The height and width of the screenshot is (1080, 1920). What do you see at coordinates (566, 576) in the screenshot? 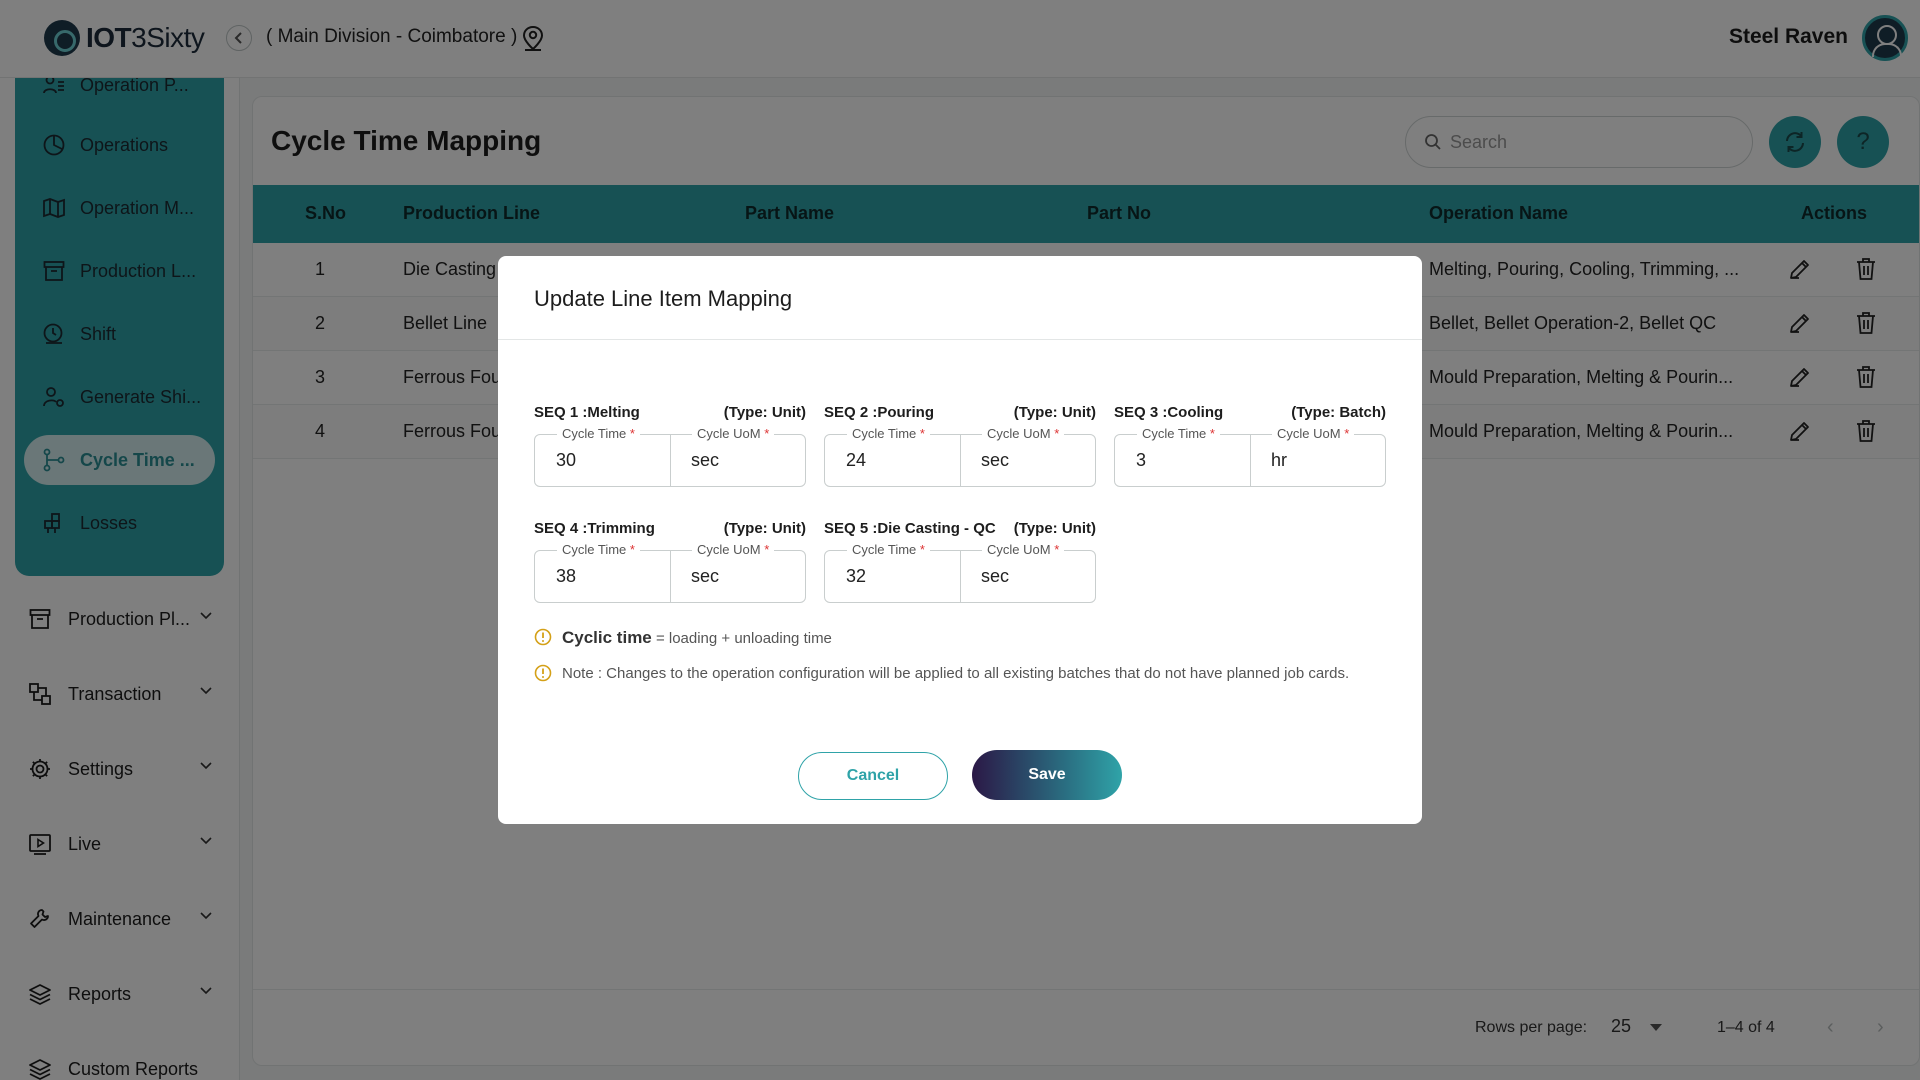
I see `cycle-time-input: 38` at bounding box center [566, 576].